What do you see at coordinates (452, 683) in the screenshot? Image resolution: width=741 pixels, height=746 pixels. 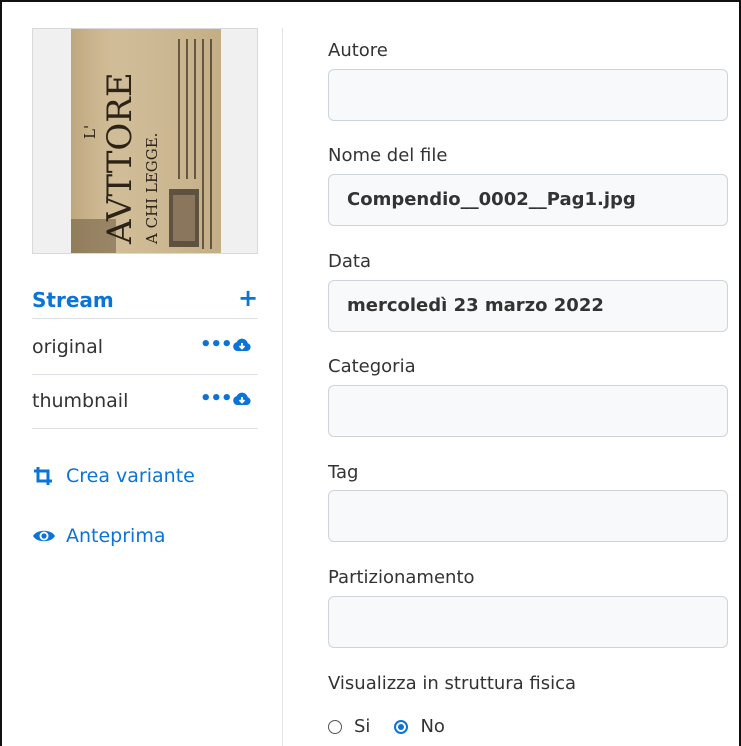 I see `physical-structure-label: Visualizza in struttura fisica` at bounding box center [452, 683].